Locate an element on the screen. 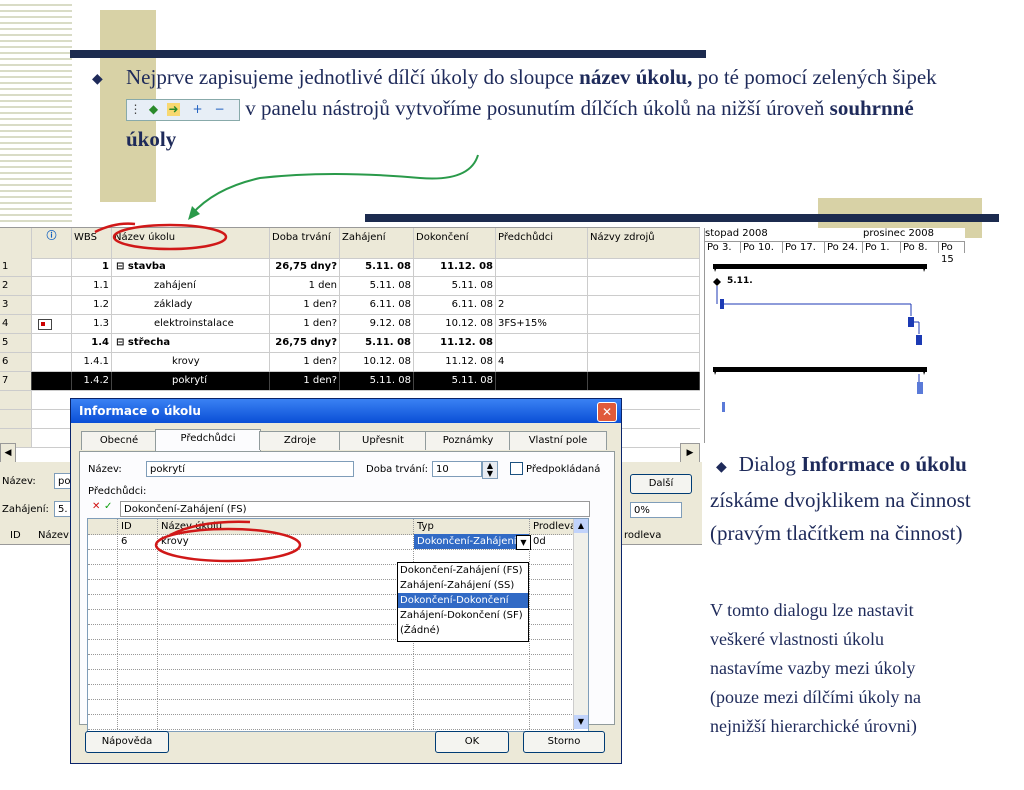  cell-start: 9.12. 08 is located at coordinates (377, 324).